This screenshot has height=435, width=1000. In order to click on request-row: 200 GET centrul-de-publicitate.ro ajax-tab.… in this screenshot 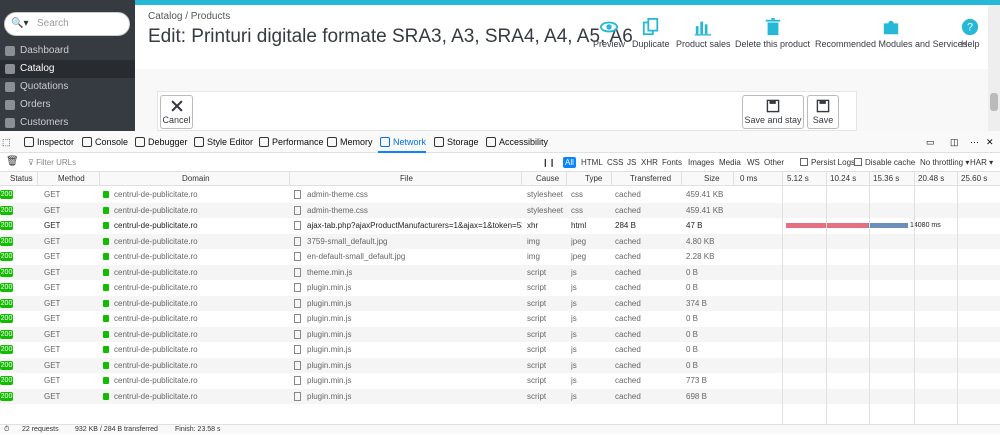, I will do `click(500, 226)`.